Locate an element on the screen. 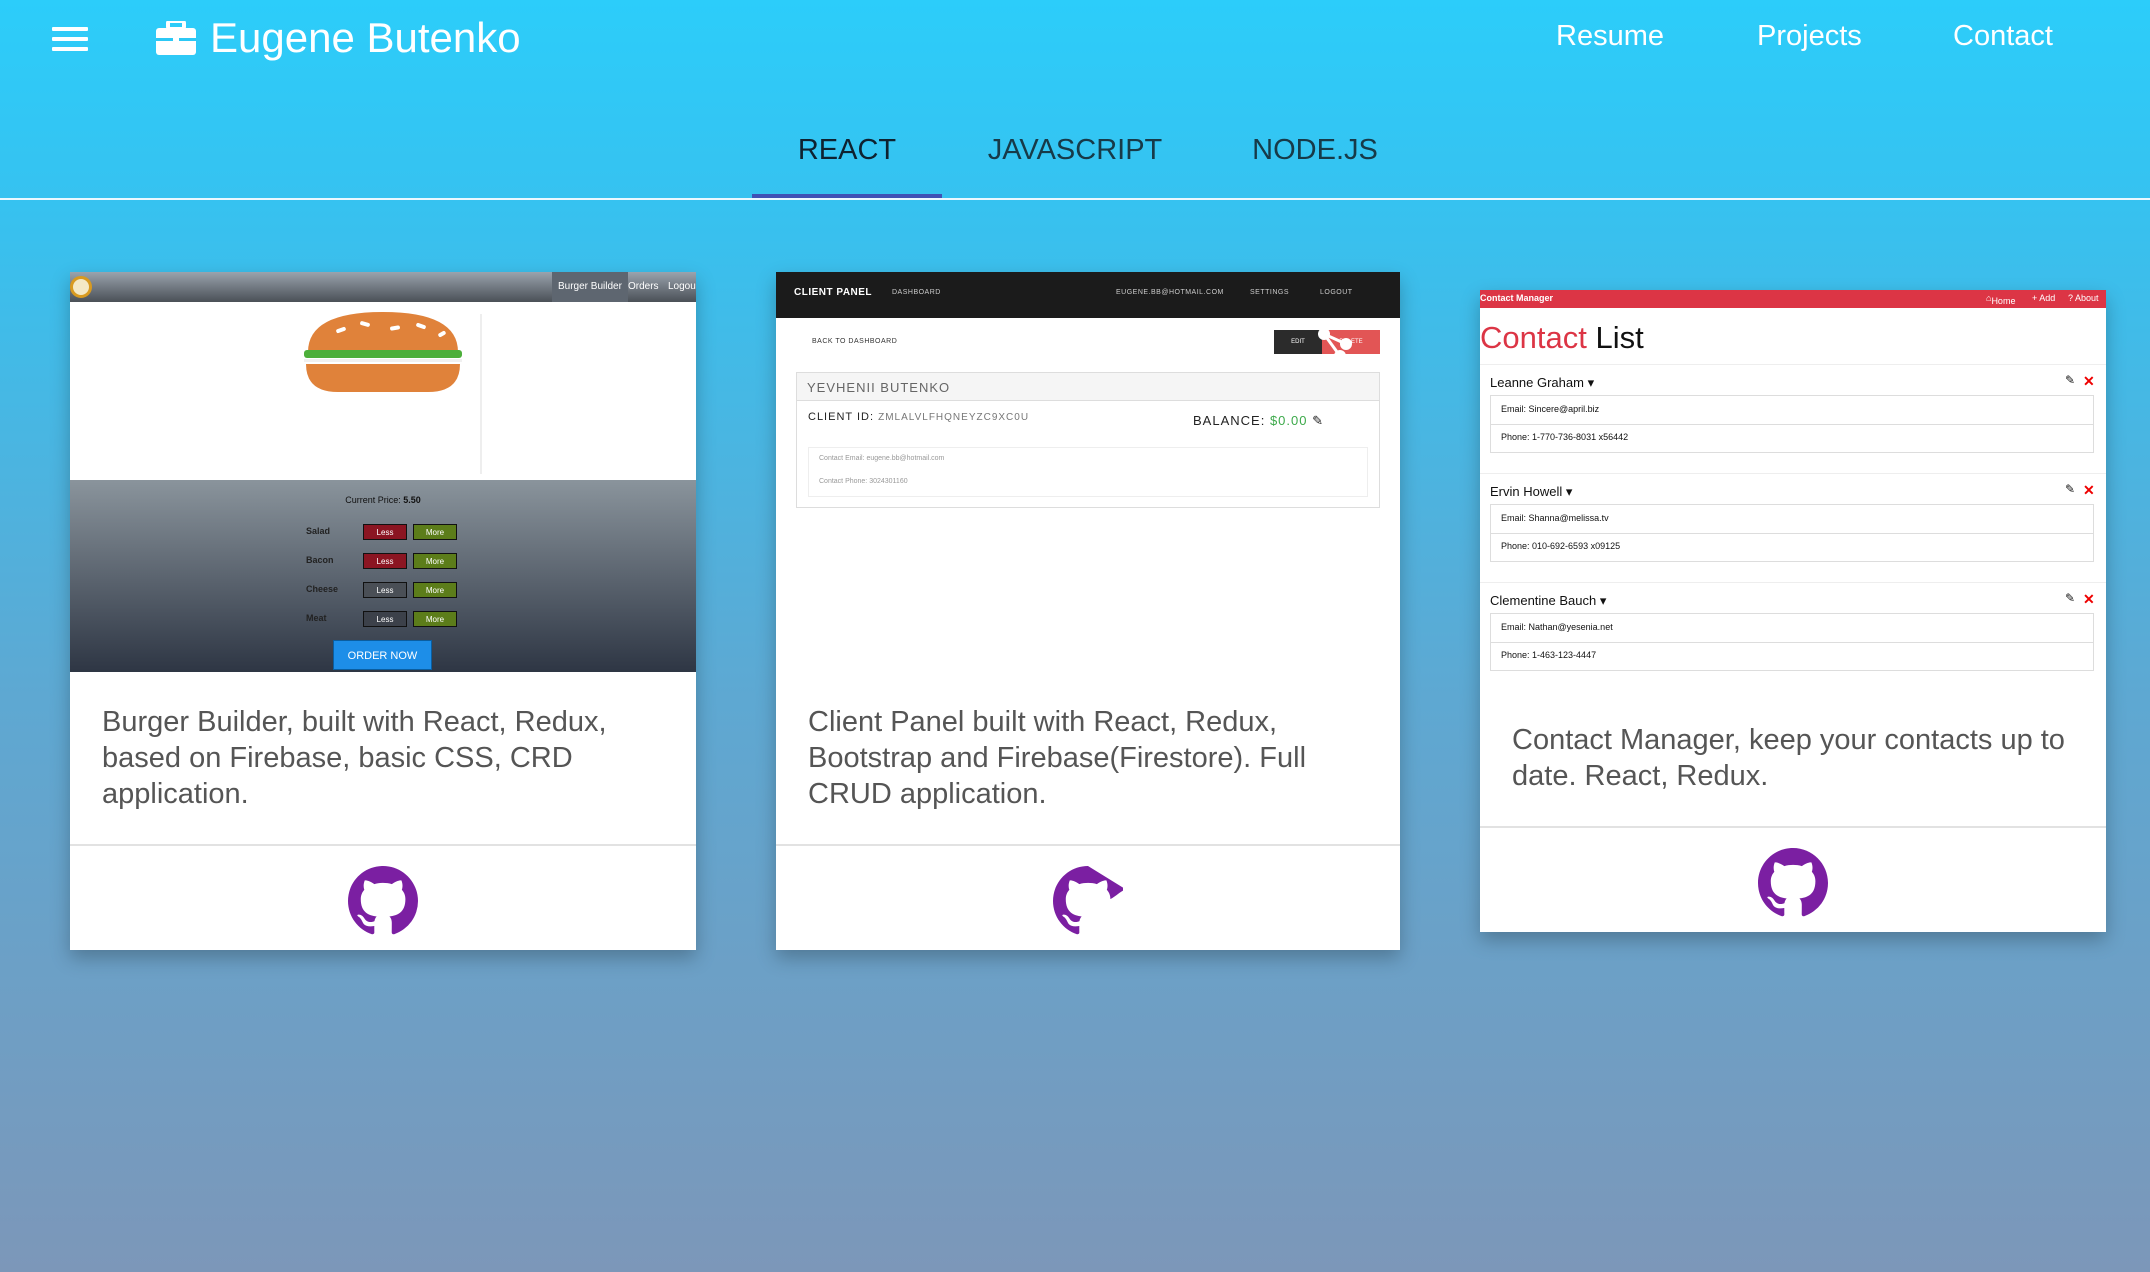 This screenshot has width=2150, height=1272. screenshot-order-button: ORDER NOW is located at coordinates (382, 655).